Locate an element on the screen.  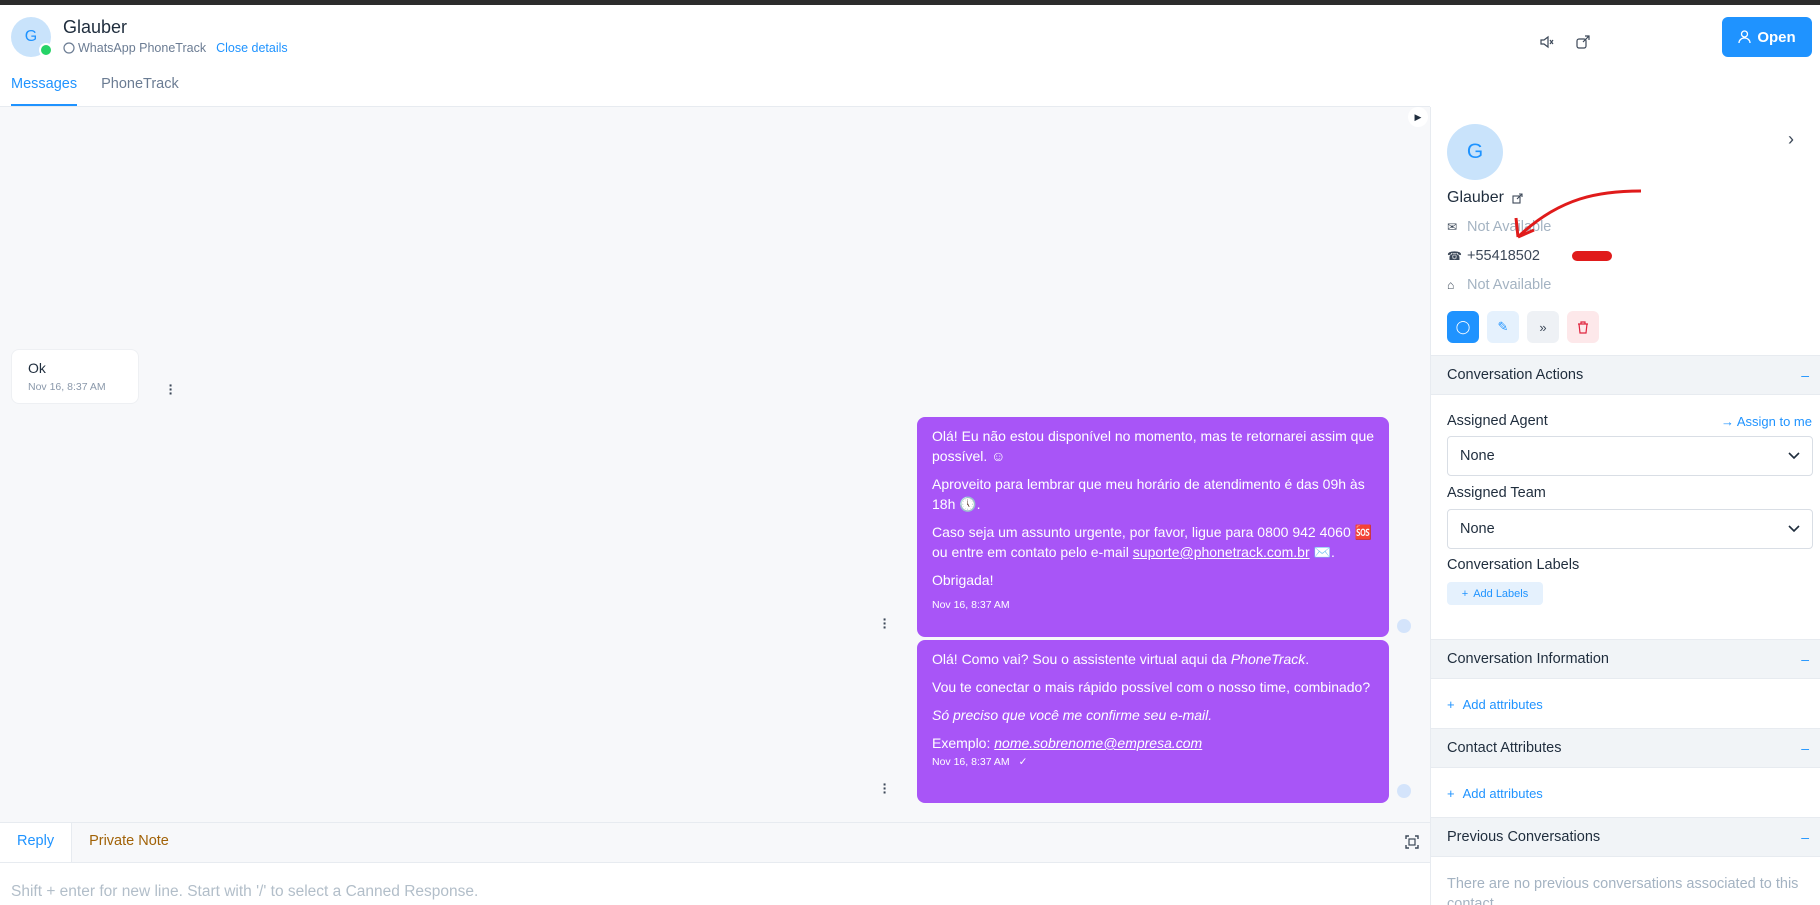
assign-to-me-link: → Assign to me is located at coordinates (1766, 421).